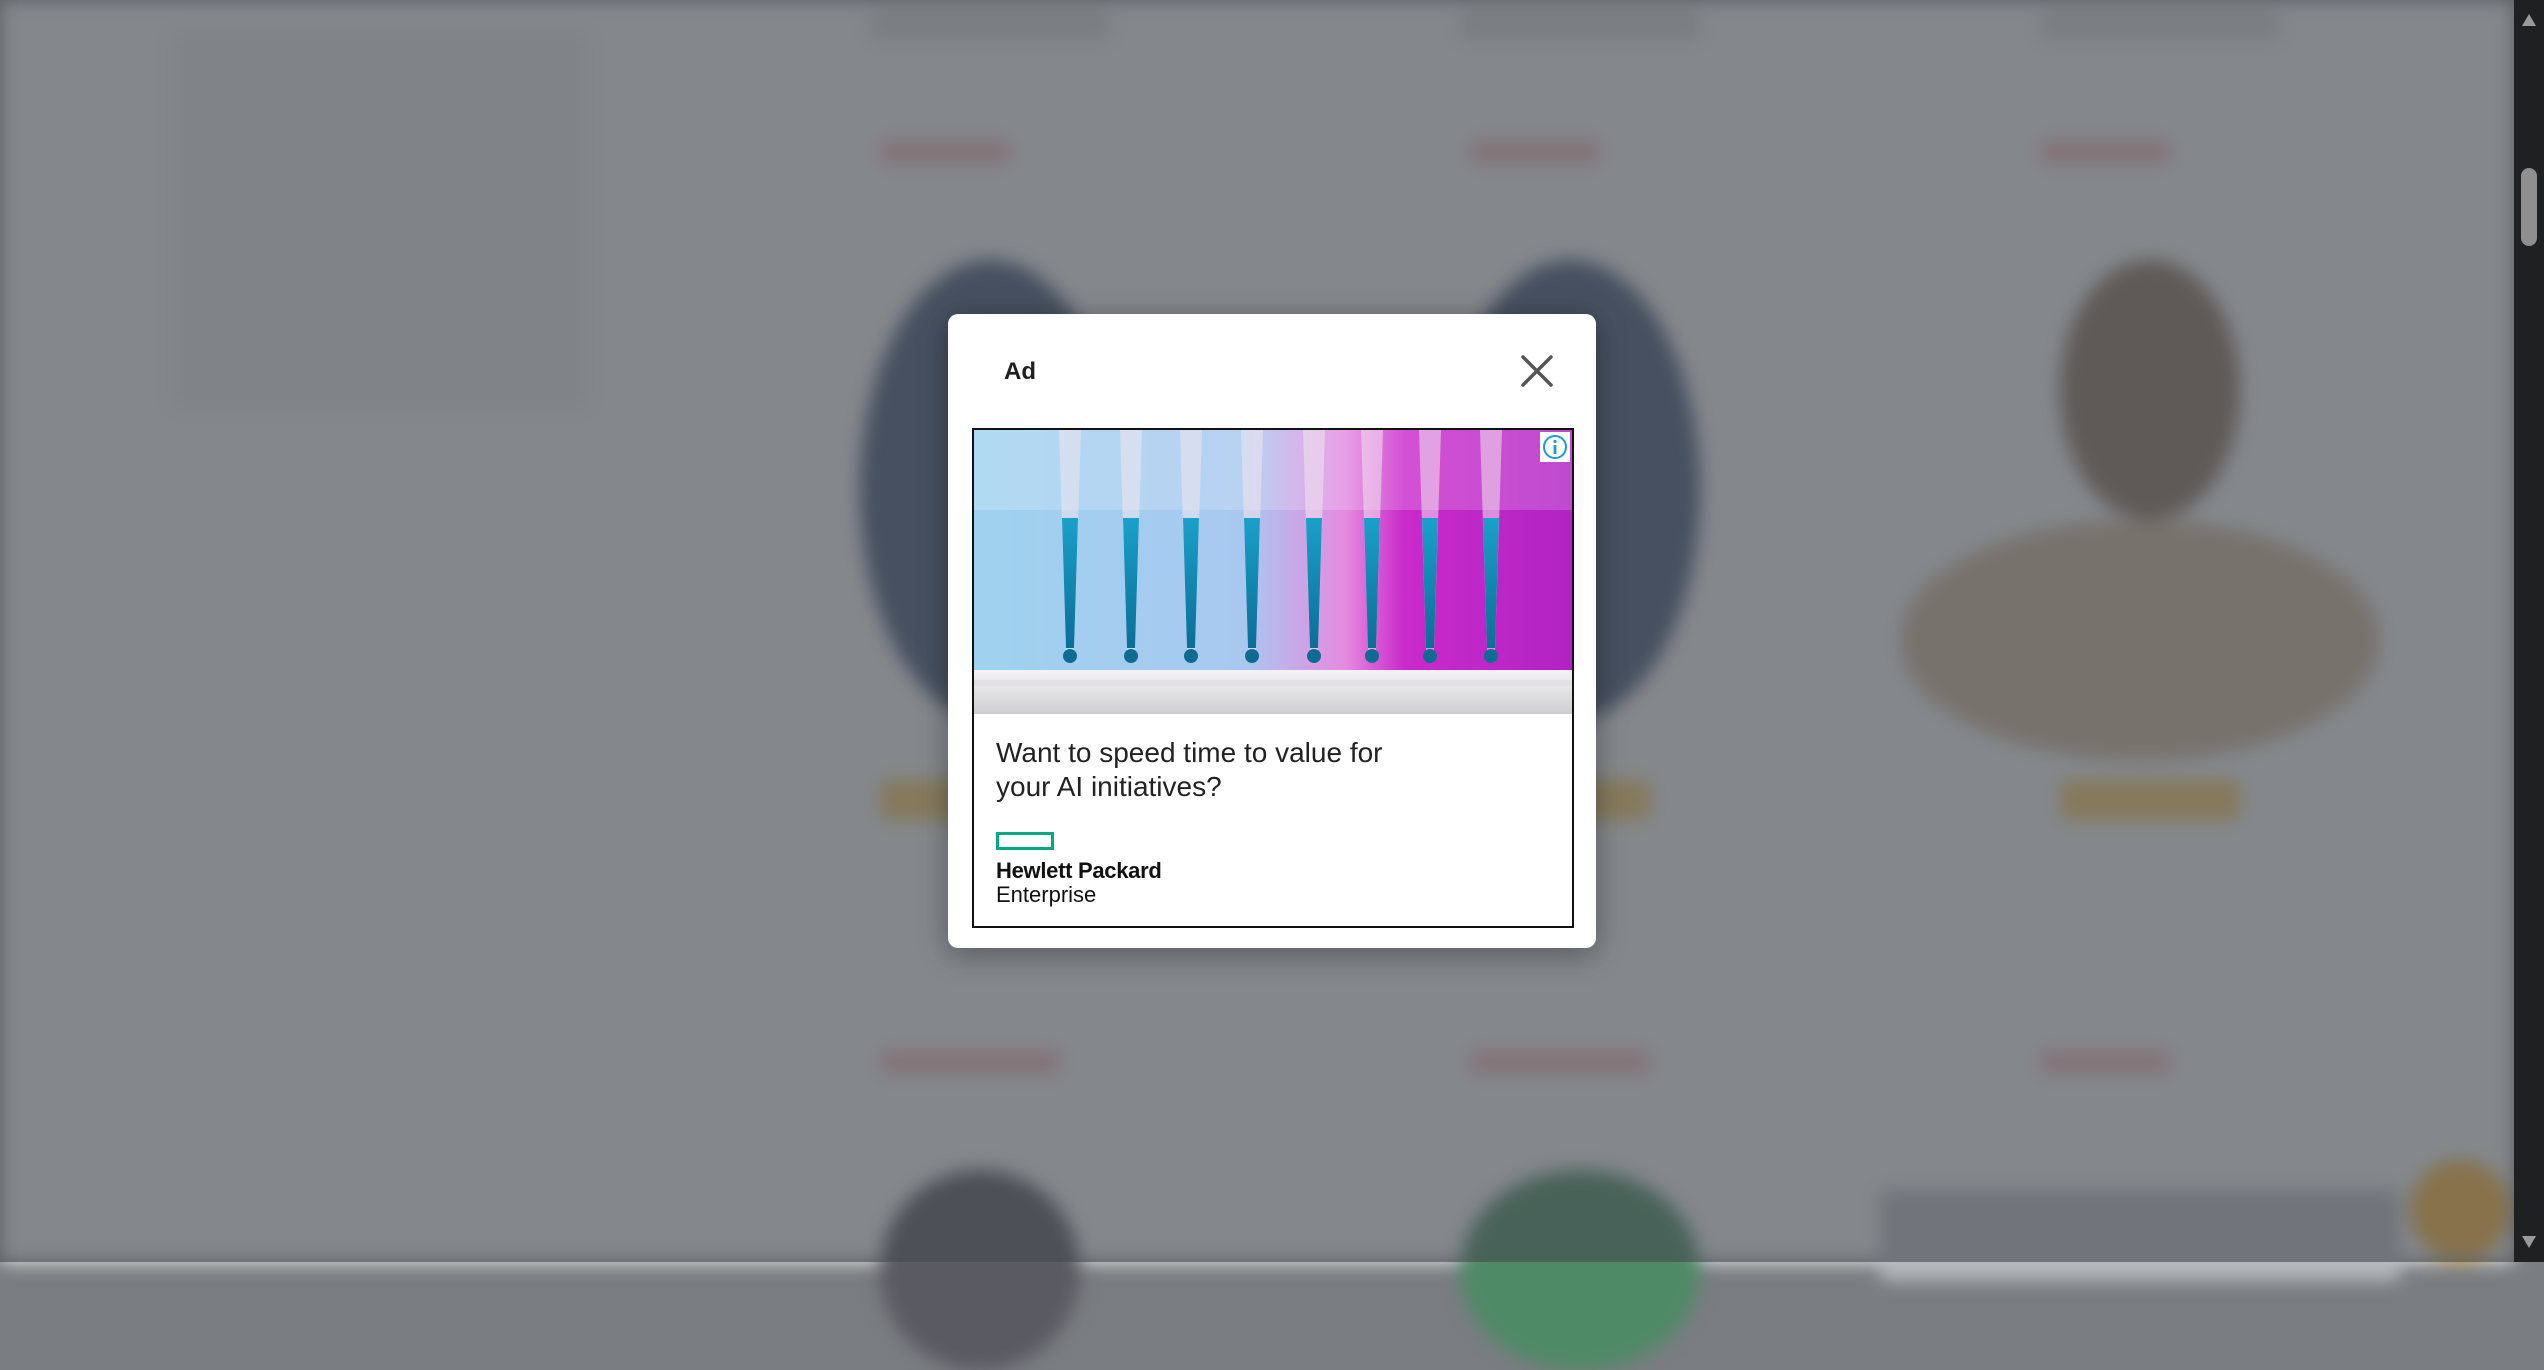 The height and width of the screenshot is (1370, 2544). Describe the element at coordinates (2529, 207) in the screenshot. I see `scrollbar-thumb` at that location.